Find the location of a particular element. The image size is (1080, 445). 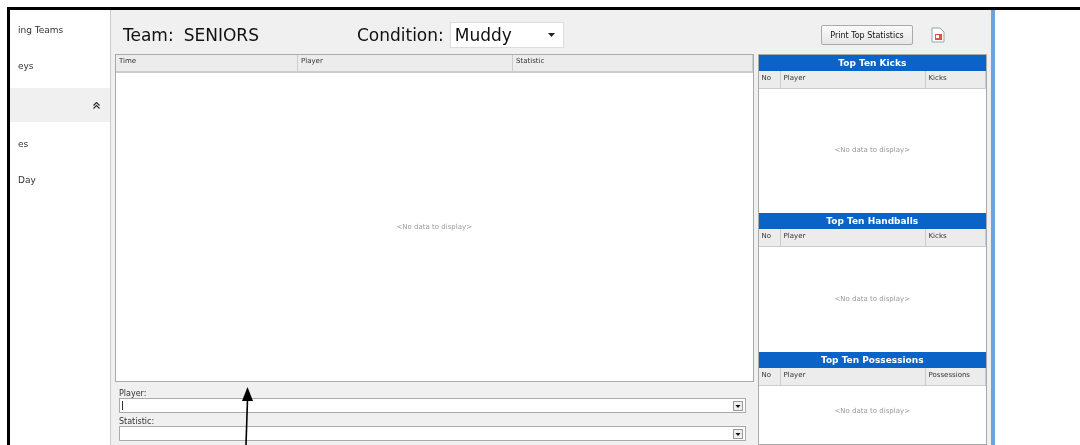

statistic-combo-field is located at coordinates (432, 433).